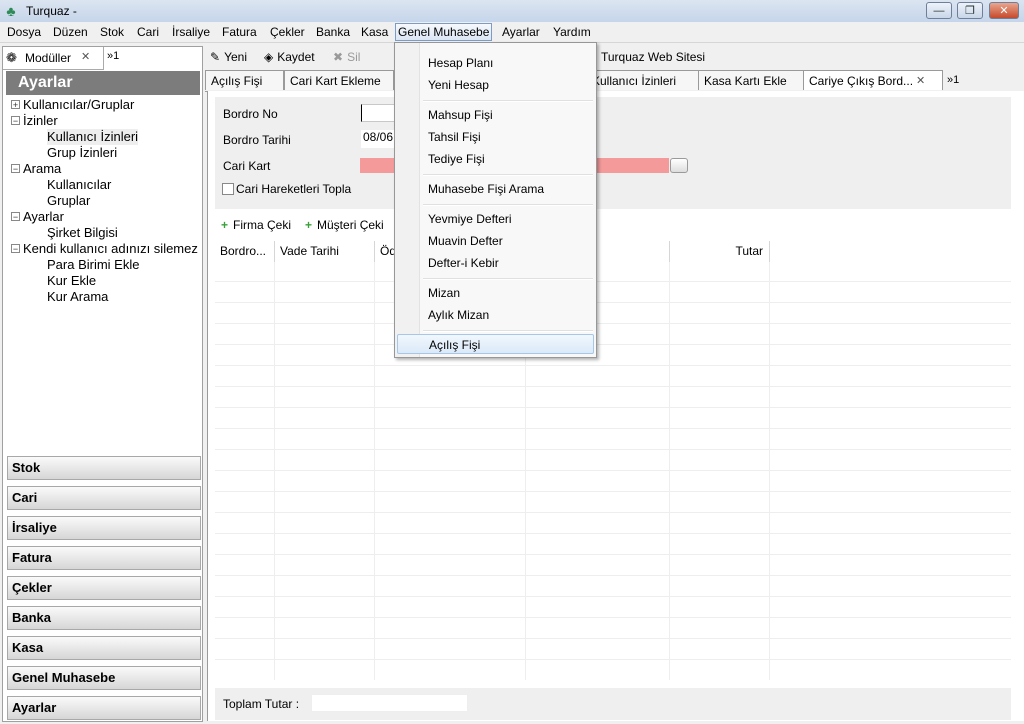 This screenshot has height=724, width=1024. What do you see at coordinates (257, 140) in the screenshot?
I see `bordro-tarihi-label: Bordro Tarihi` at bounding box center [257, 140].